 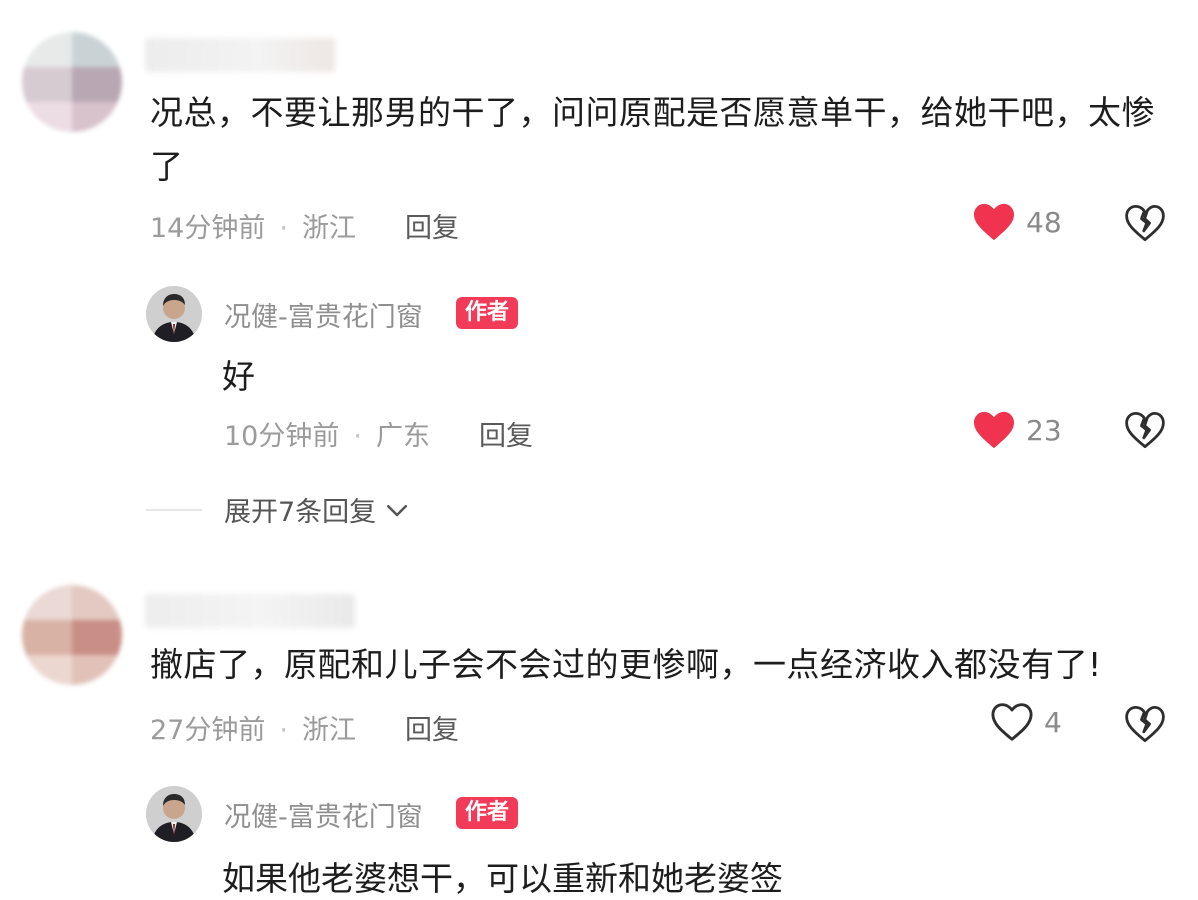 I want to click on reply-location: 广东, so click(x=402, y=436).